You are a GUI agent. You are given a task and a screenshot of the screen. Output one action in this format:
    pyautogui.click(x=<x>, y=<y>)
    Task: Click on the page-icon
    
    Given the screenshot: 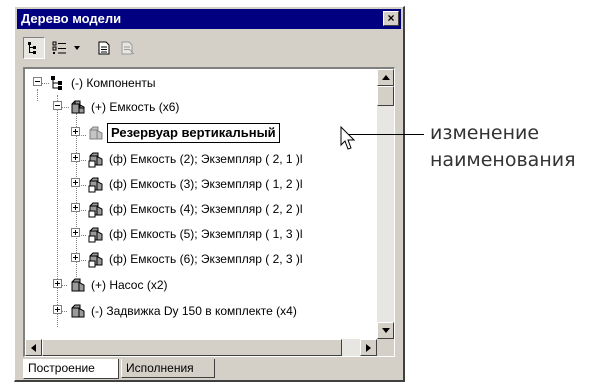 What is the action you would take?
    pyautogui.click(x=104, y=48)
    